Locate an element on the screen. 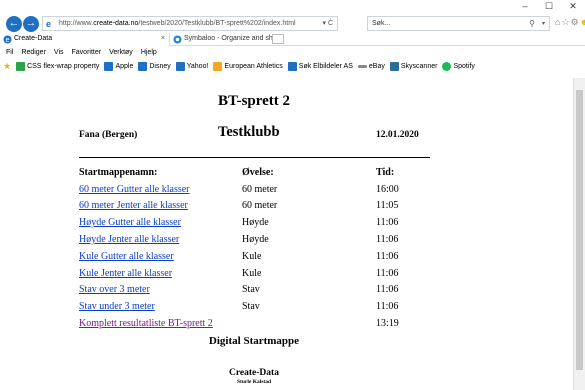  forward-arrow-icon: → is located at coordinates (31, 23).